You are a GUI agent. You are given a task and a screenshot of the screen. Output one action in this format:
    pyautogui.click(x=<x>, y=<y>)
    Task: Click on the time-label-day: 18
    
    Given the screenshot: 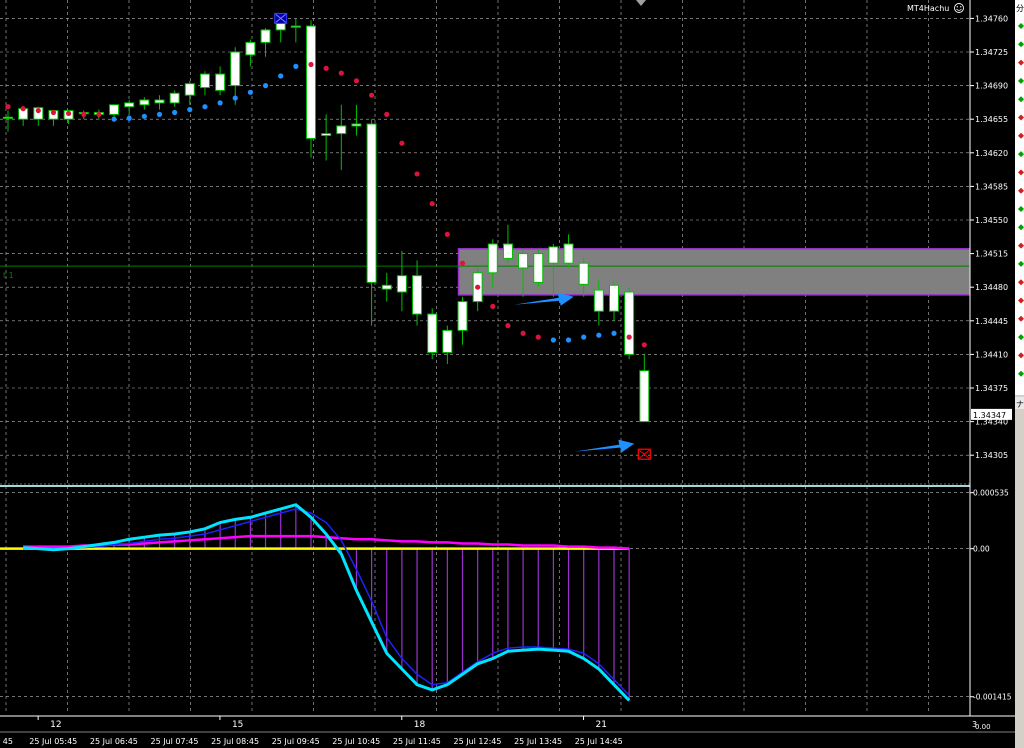 What is the action you would take?
    pyautogui.click(x=420, y=725)
    